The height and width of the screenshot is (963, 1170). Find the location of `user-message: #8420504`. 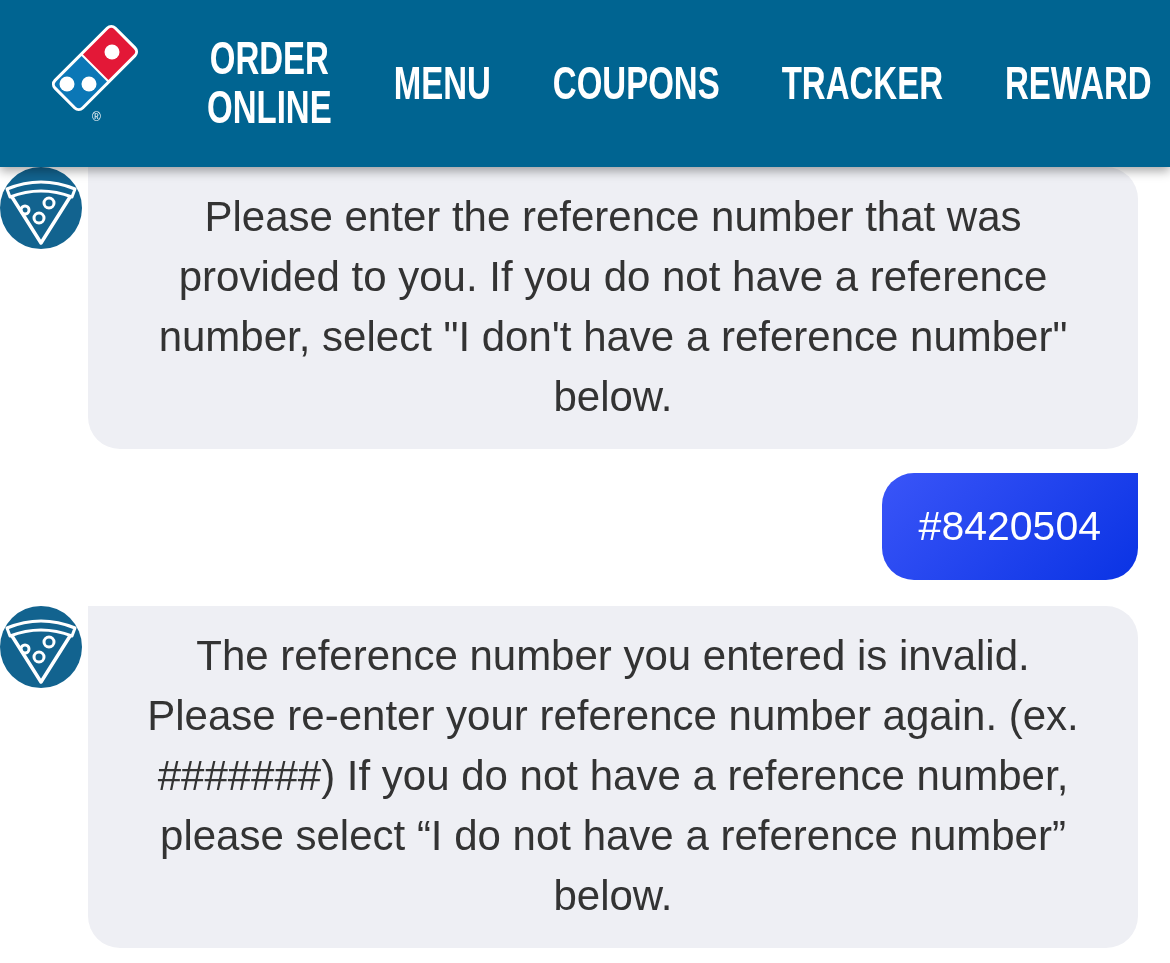

user-message: #8420504 is located at coordinates (1009, 526).